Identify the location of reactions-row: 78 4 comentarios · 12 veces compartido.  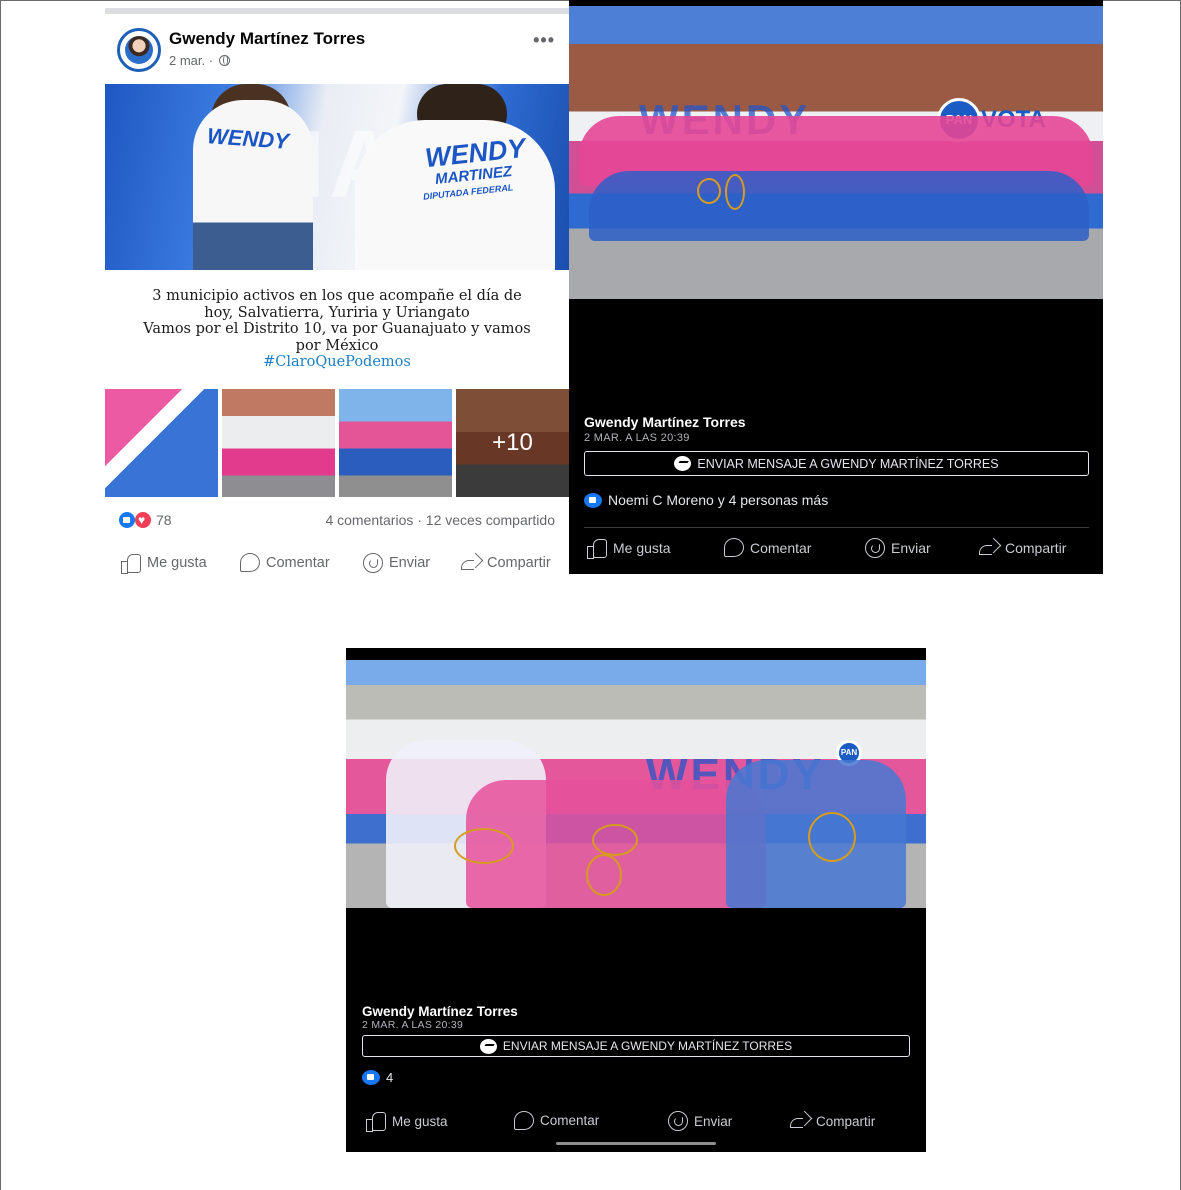
(337, 521).